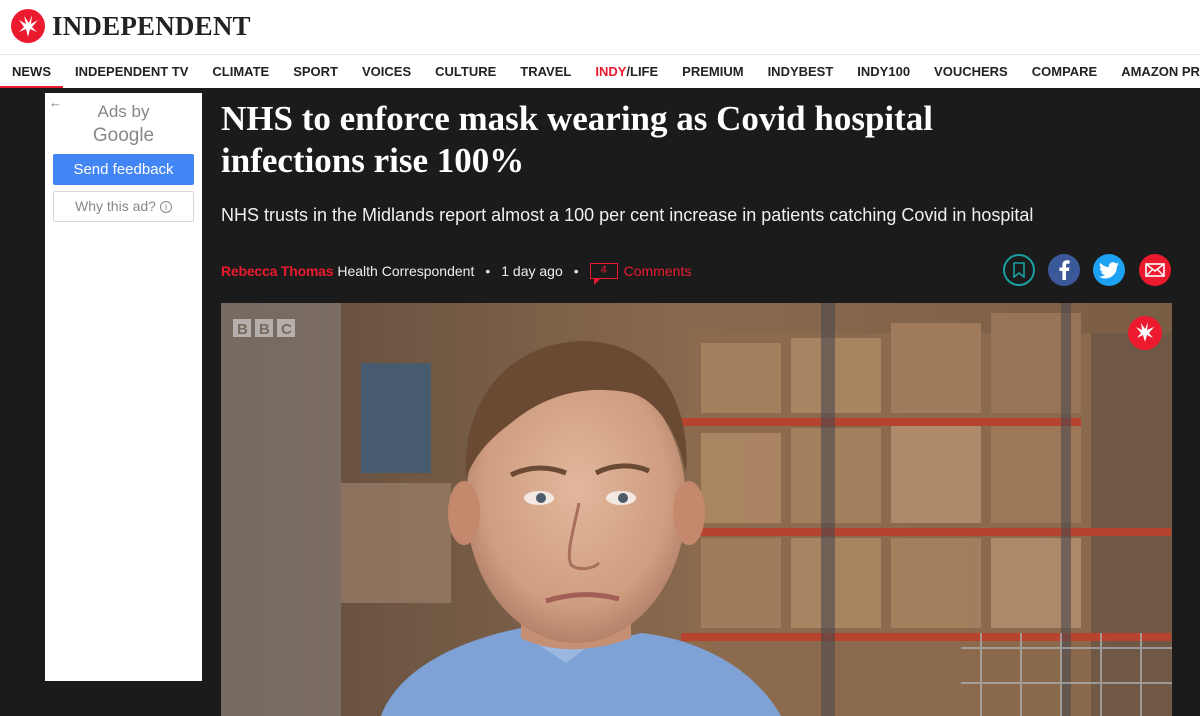  I want to click on eagle-logo-icon, so click(28, 26).